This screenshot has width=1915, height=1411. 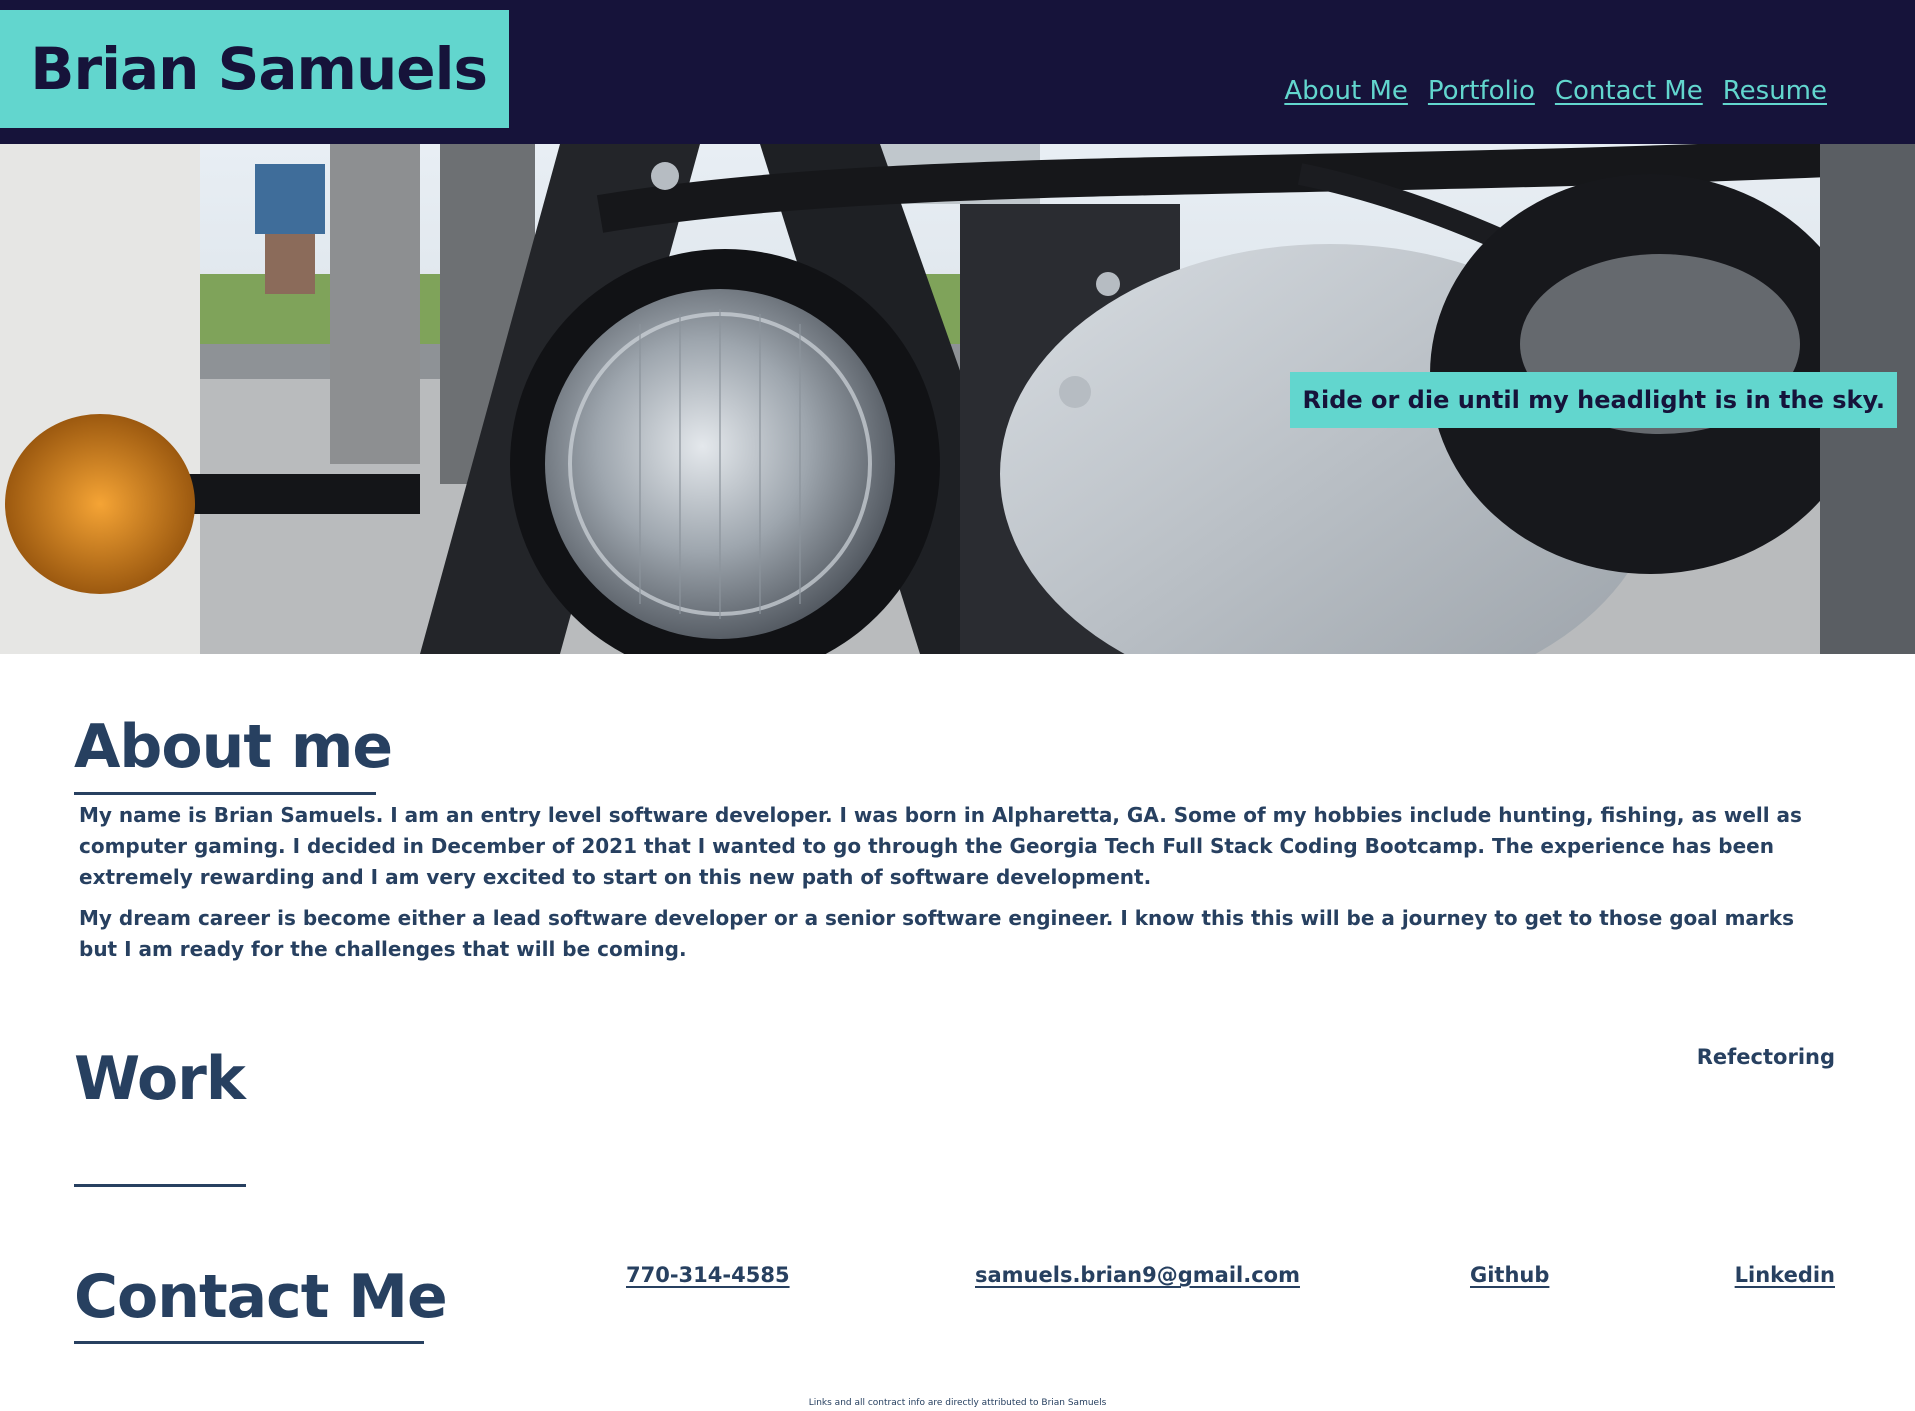 What do you see at coordinates (1629, 91) in the screenshot?
I see `nav-contact-me-link: Contact Me` at bounding box center [1629, 91].